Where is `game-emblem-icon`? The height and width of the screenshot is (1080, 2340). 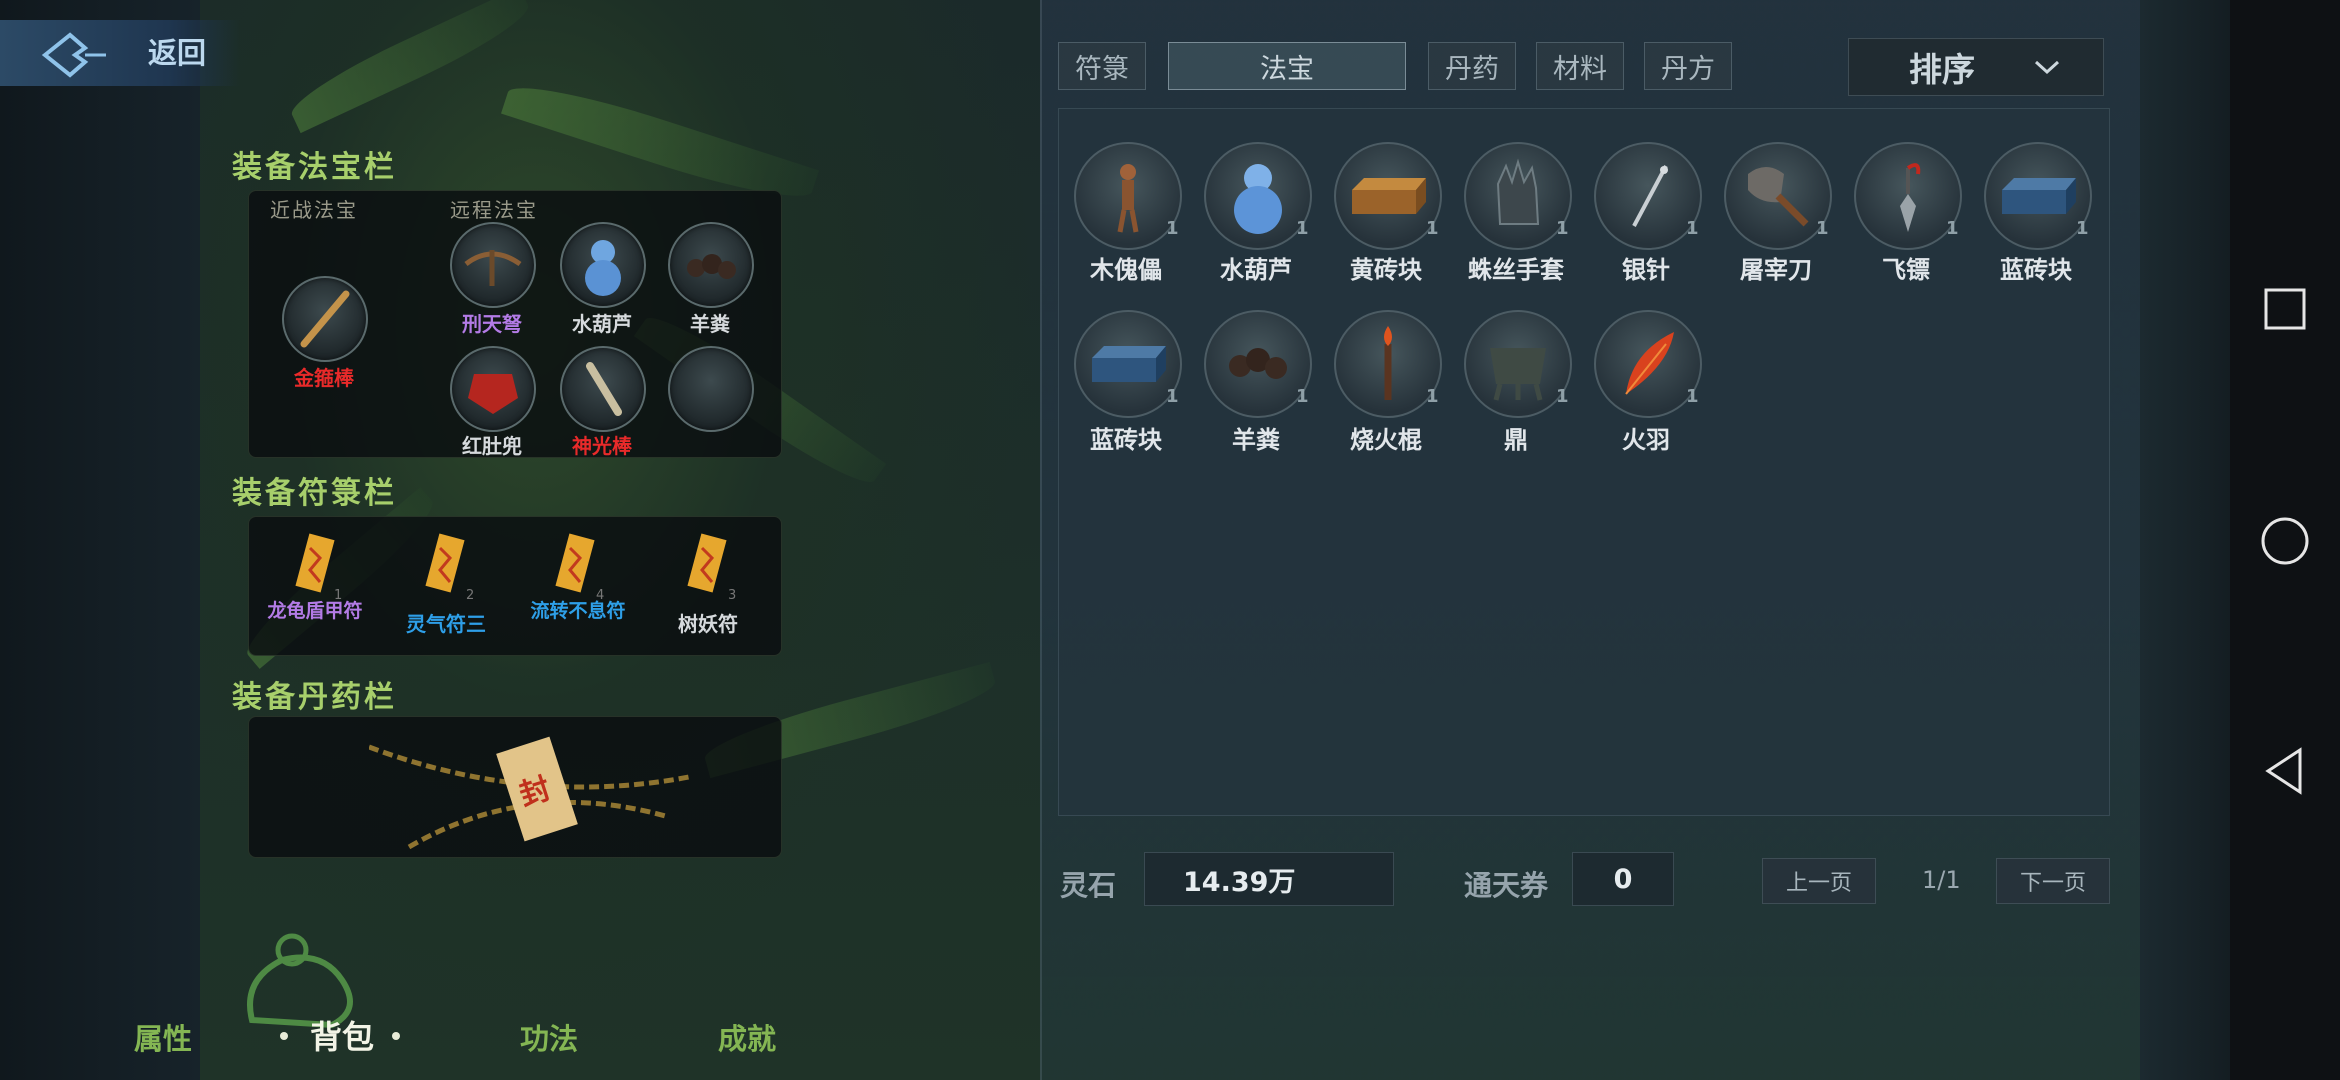
game-emblem-icon is located at coordinates (73, 55).